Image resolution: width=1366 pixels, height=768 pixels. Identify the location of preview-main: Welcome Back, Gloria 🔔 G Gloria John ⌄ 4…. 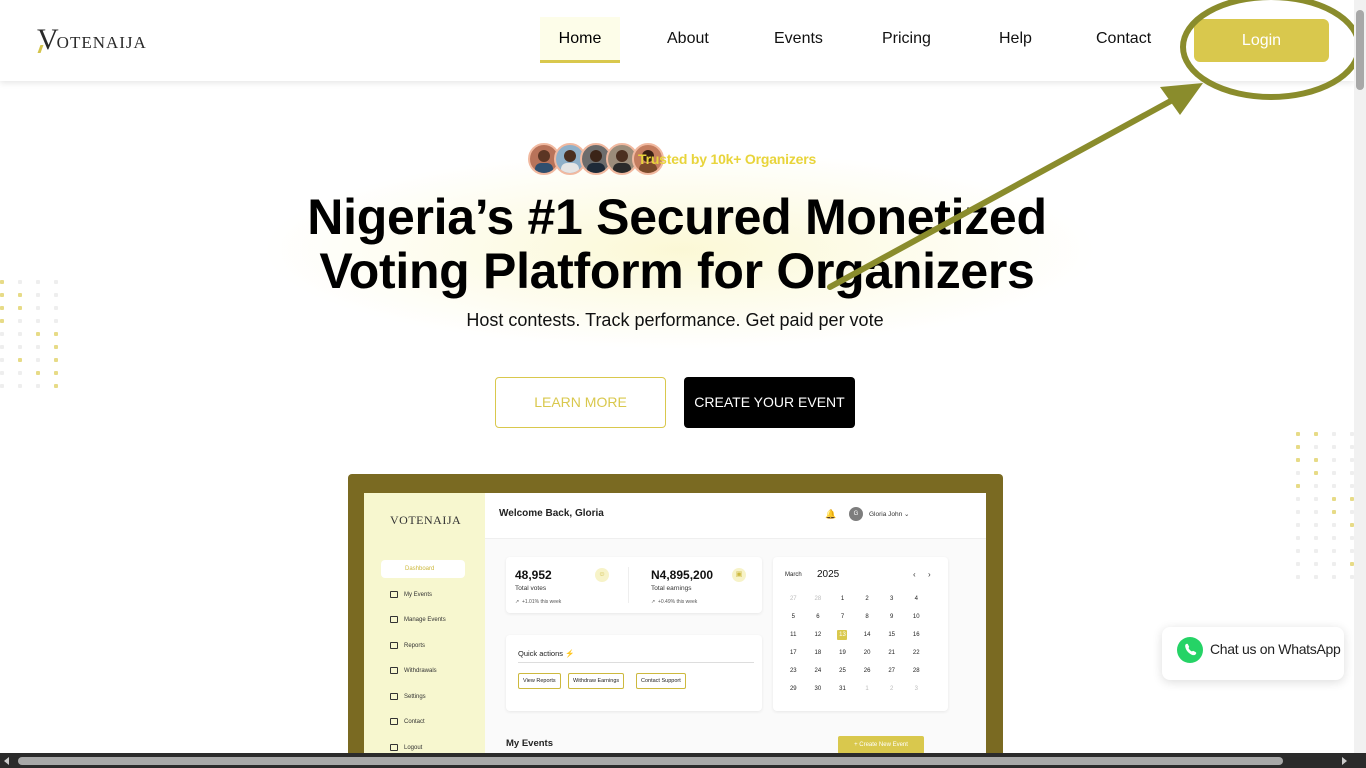
(735, 630).